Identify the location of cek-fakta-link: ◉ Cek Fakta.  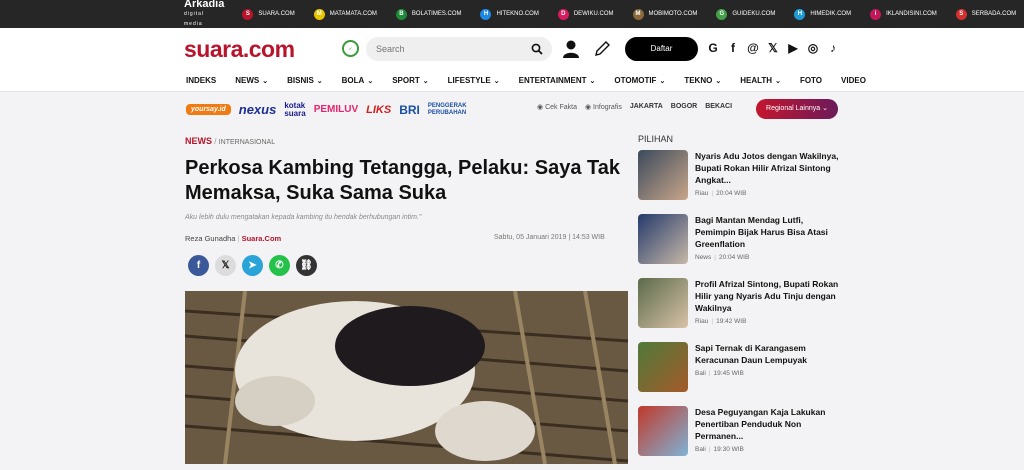
(557, 107).